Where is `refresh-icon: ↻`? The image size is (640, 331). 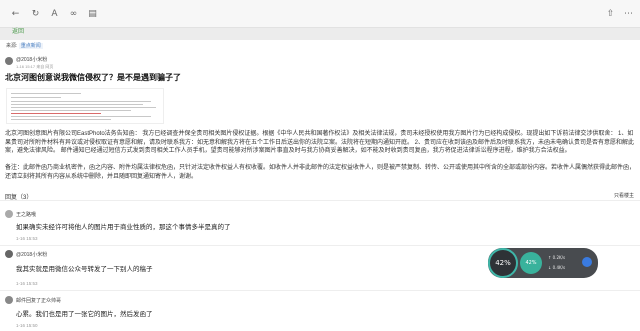
refresh-icon: ↻ is located at coordinates (35, 14).